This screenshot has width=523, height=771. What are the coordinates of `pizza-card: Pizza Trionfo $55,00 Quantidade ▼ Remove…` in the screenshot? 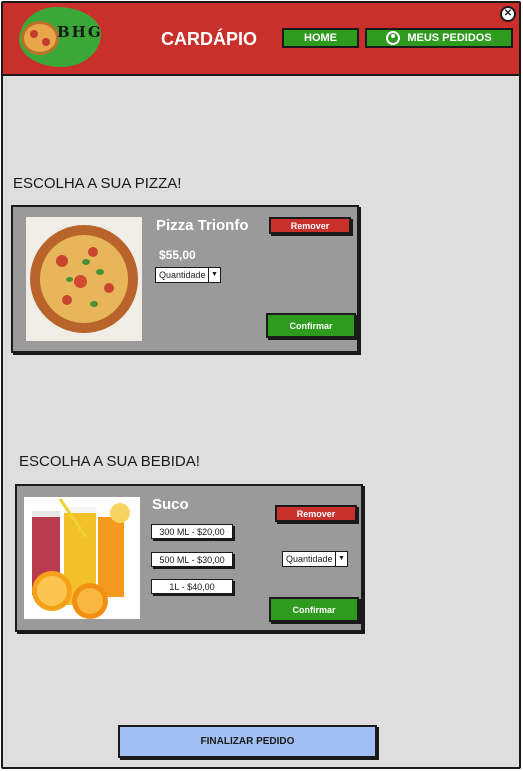 It's located at (185, 279).